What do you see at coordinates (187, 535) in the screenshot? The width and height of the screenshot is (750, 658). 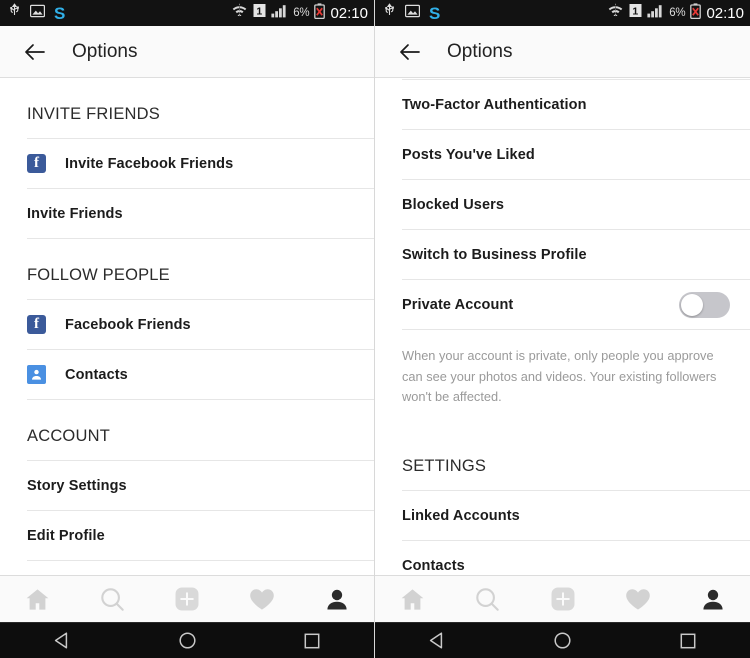 I see `row-edit-profile: Edit Profile` at bounding box center [187, 535].